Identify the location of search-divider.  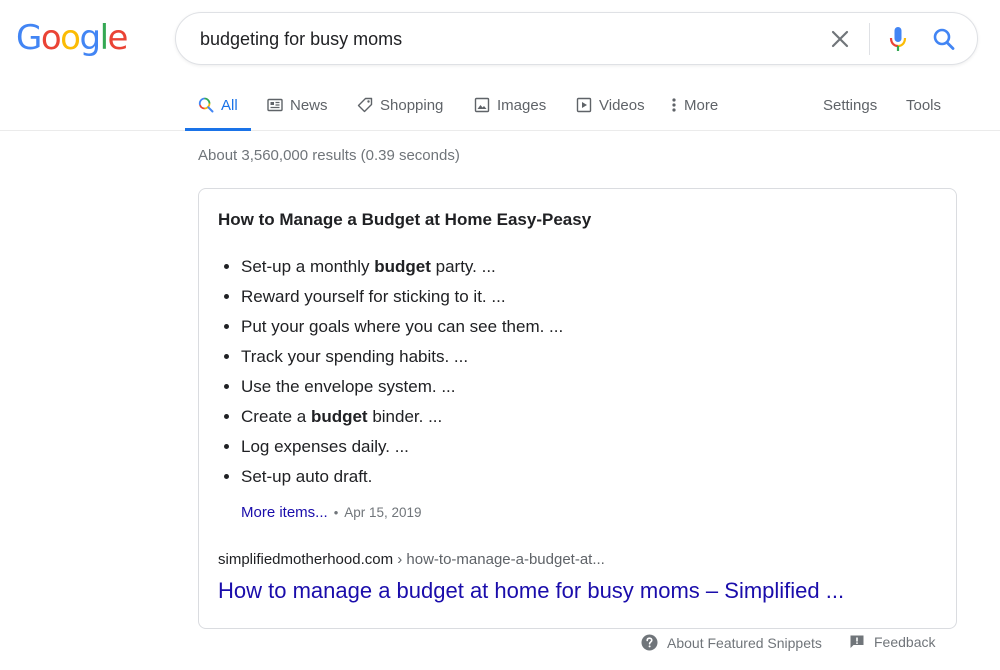
(869, 39).